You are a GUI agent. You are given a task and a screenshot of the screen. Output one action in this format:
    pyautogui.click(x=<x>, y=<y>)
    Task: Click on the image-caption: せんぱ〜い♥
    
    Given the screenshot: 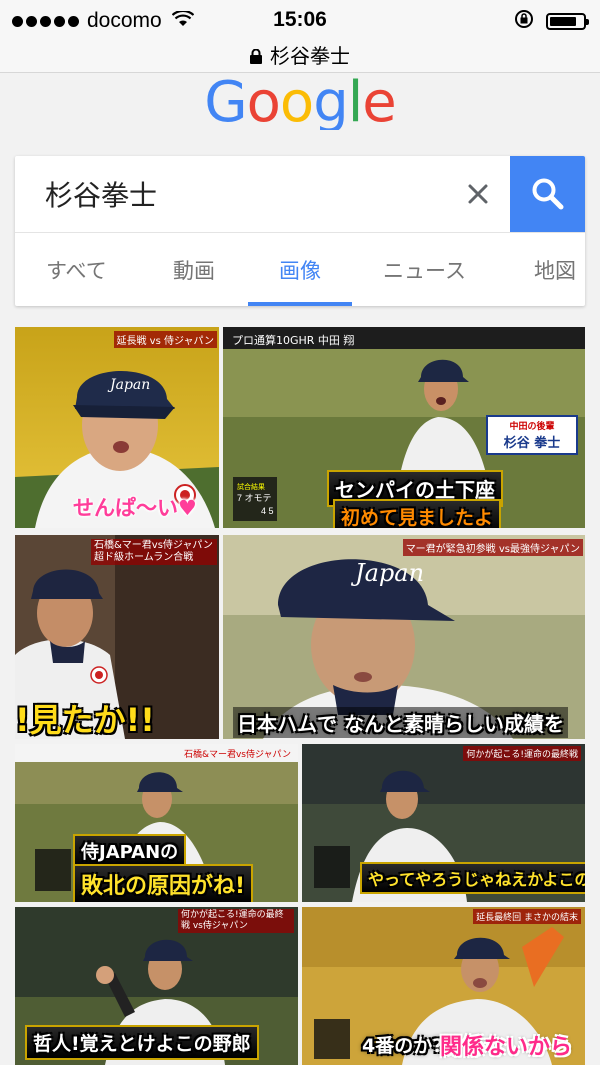 What is the action you would take?
    pyautogui.click(x=135, y=508)
    